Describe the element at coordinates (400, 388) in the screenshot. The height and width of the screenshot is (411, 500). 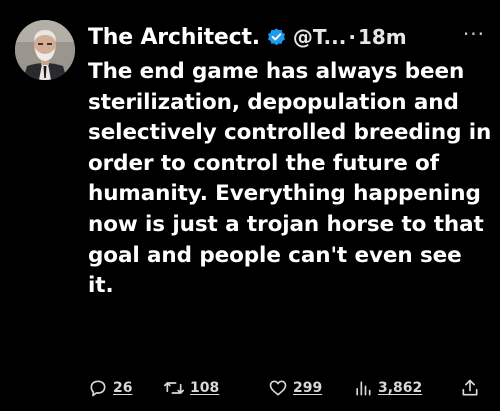
I see `view-count: 3,862` at that location.